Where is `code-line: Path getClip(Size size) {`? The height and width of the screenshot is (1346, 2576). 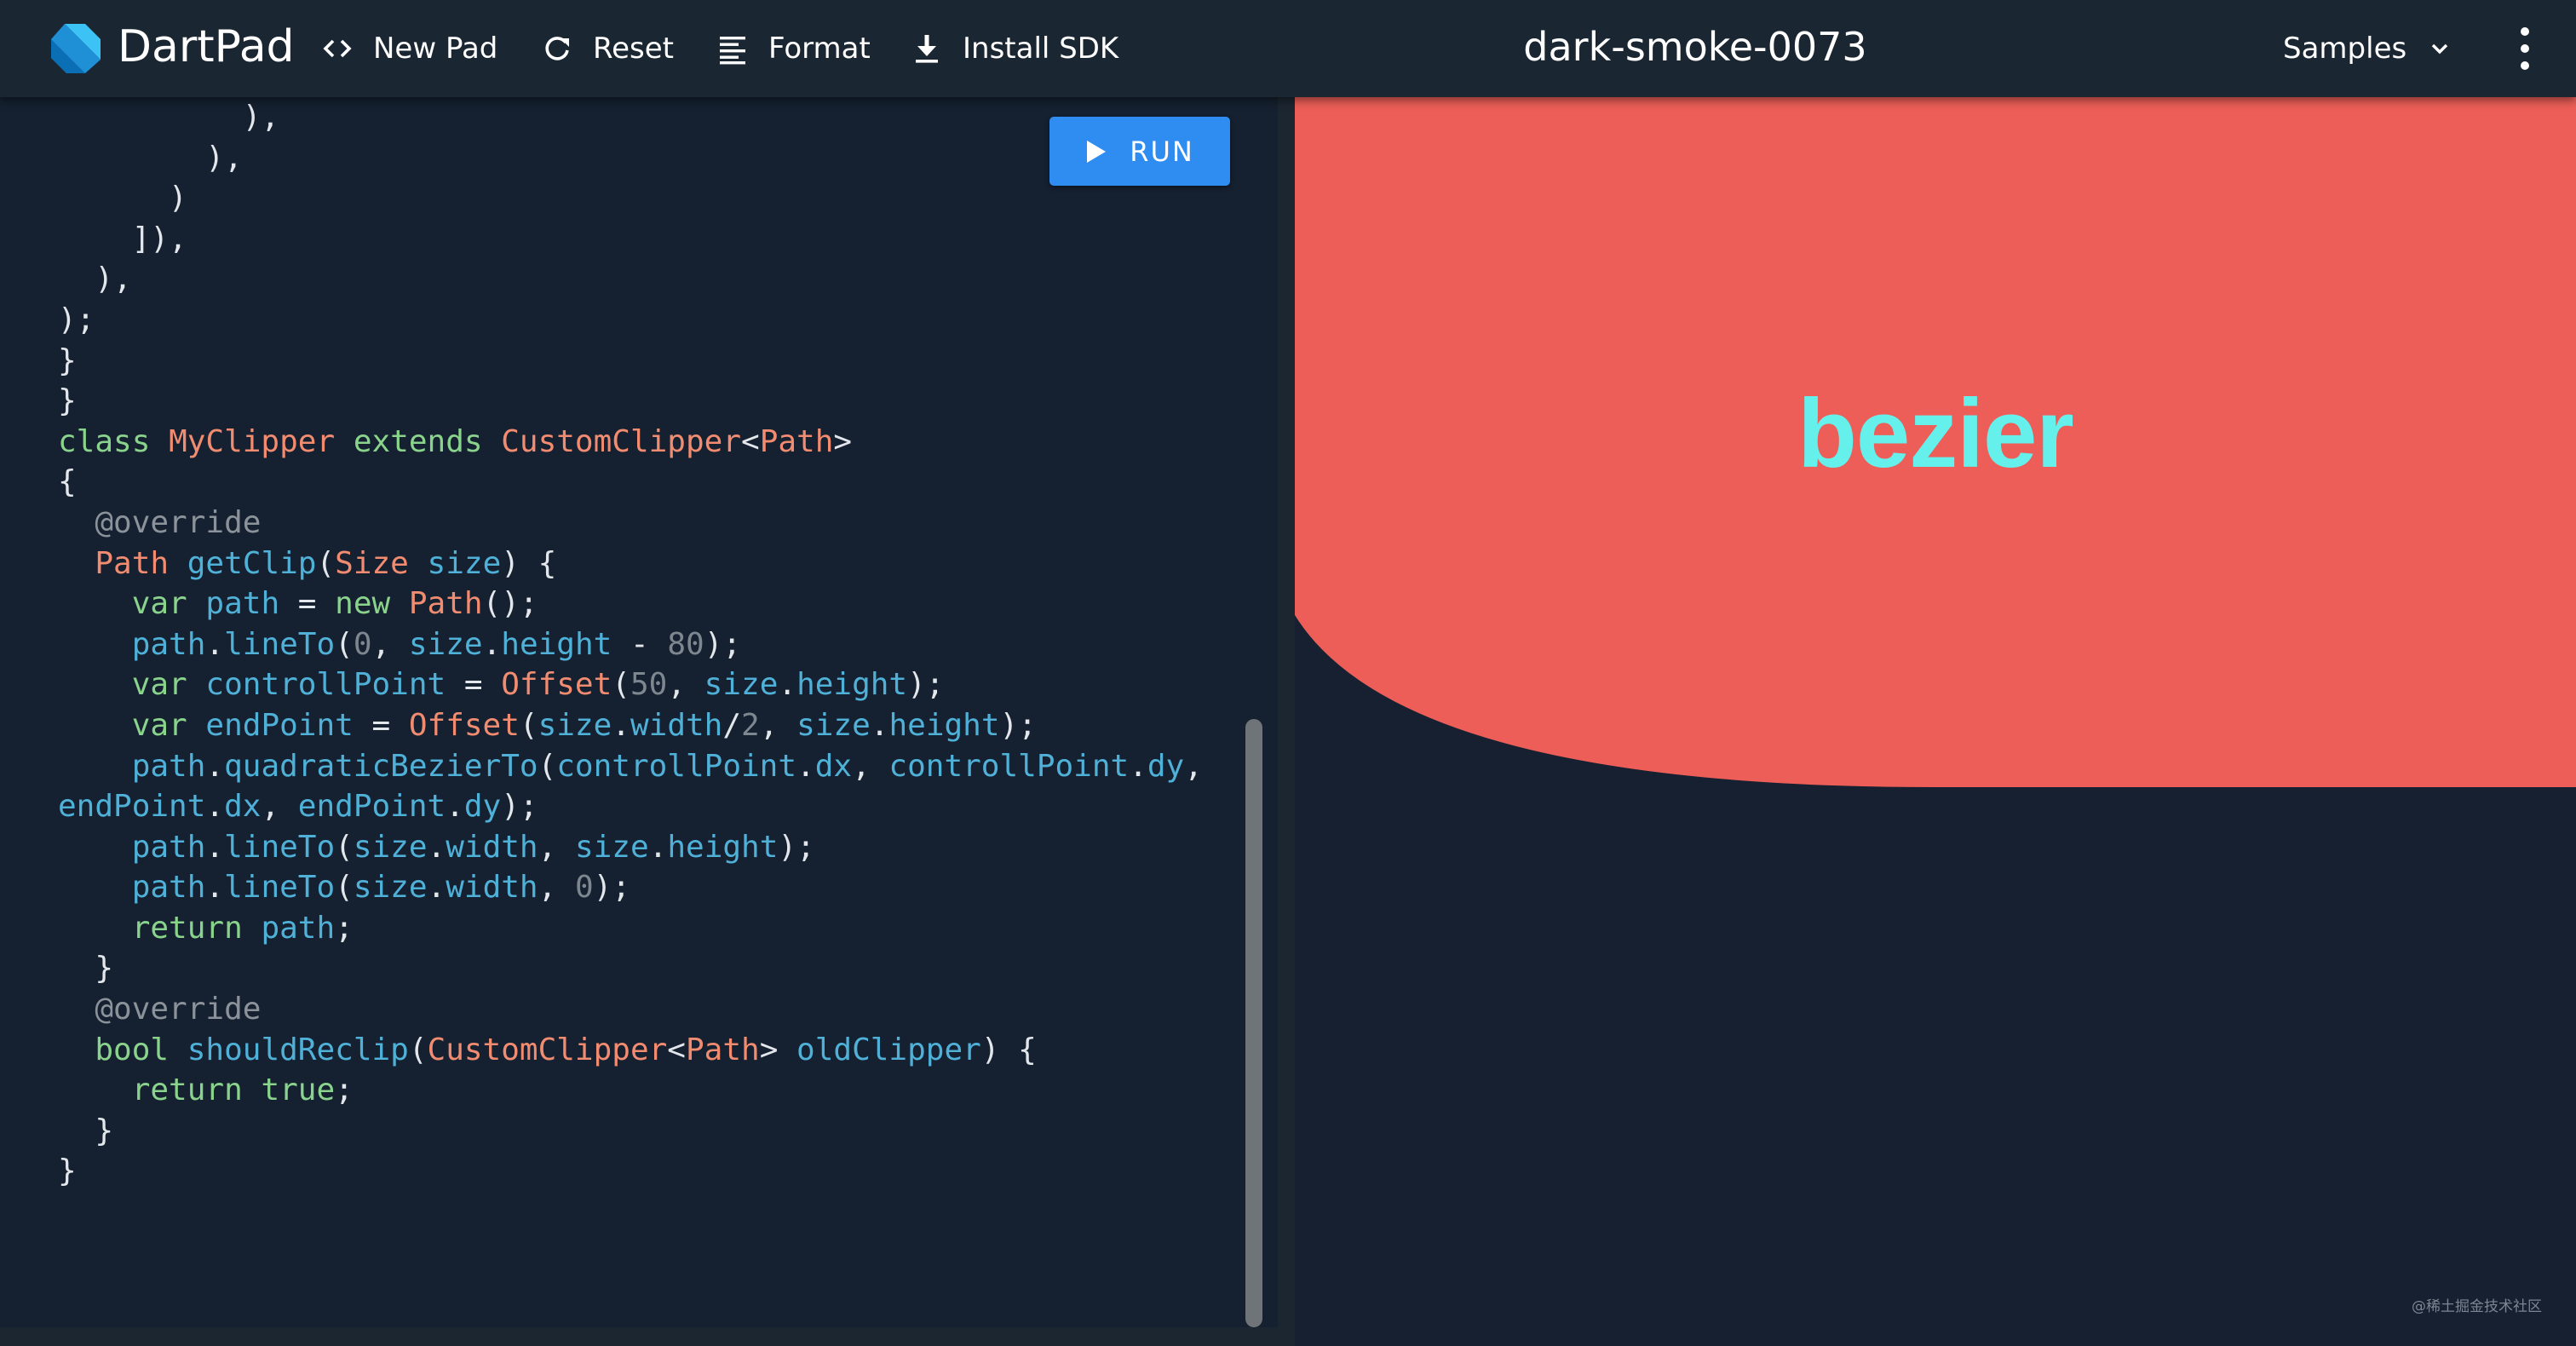
code-line: Path getClip(Size size) { is located at coordinates (326, 563).